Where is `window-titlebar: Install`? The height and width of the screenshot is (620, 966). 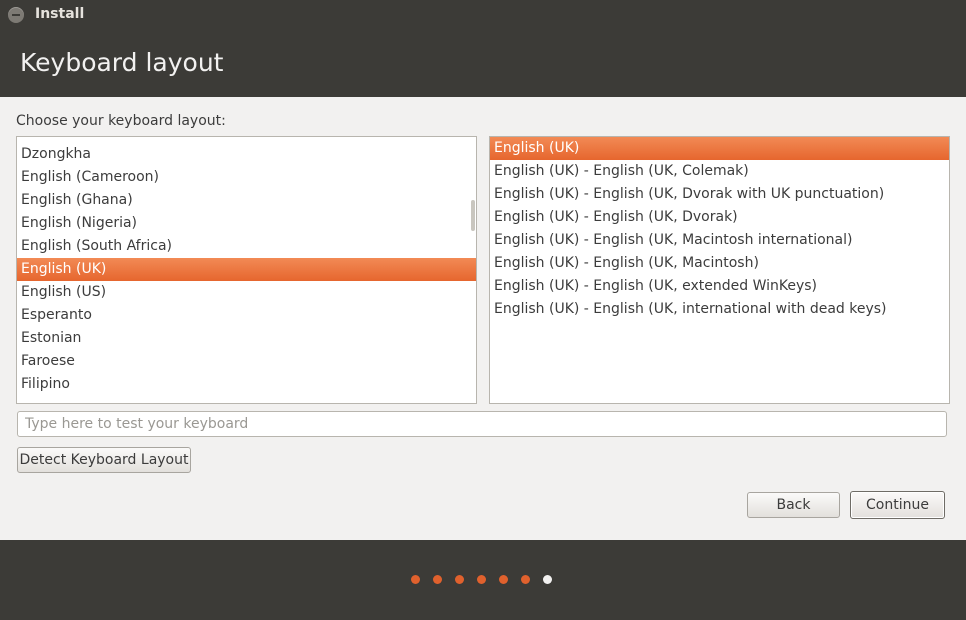 window-titlebar: Install is located at coordinates (483, 15).